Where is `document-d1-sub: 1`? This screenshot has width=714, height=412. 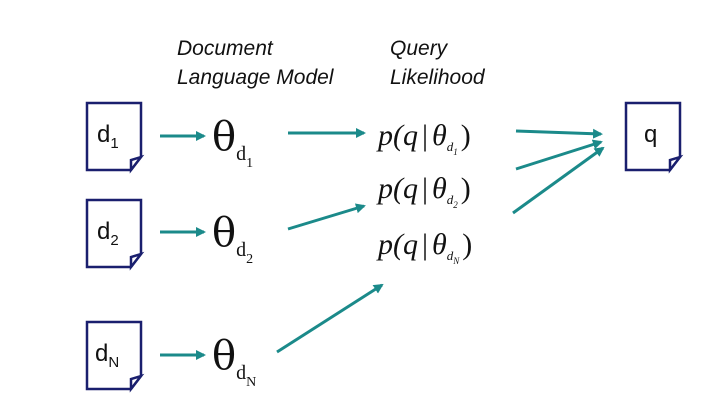 document-d1-sub: 1 is located at coordinates (114, 143).